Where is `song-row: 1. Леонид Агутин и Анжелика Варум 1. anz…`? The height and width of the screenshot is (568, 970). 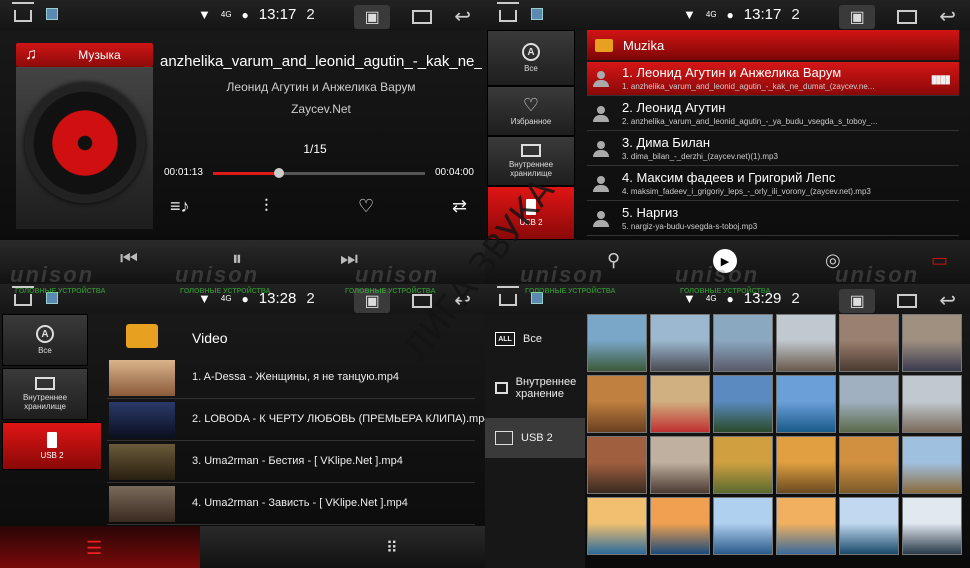 song-row: 1. Леонид Агутин и Анжелика Варум 1. anz… is located at coordinates (773, 79).